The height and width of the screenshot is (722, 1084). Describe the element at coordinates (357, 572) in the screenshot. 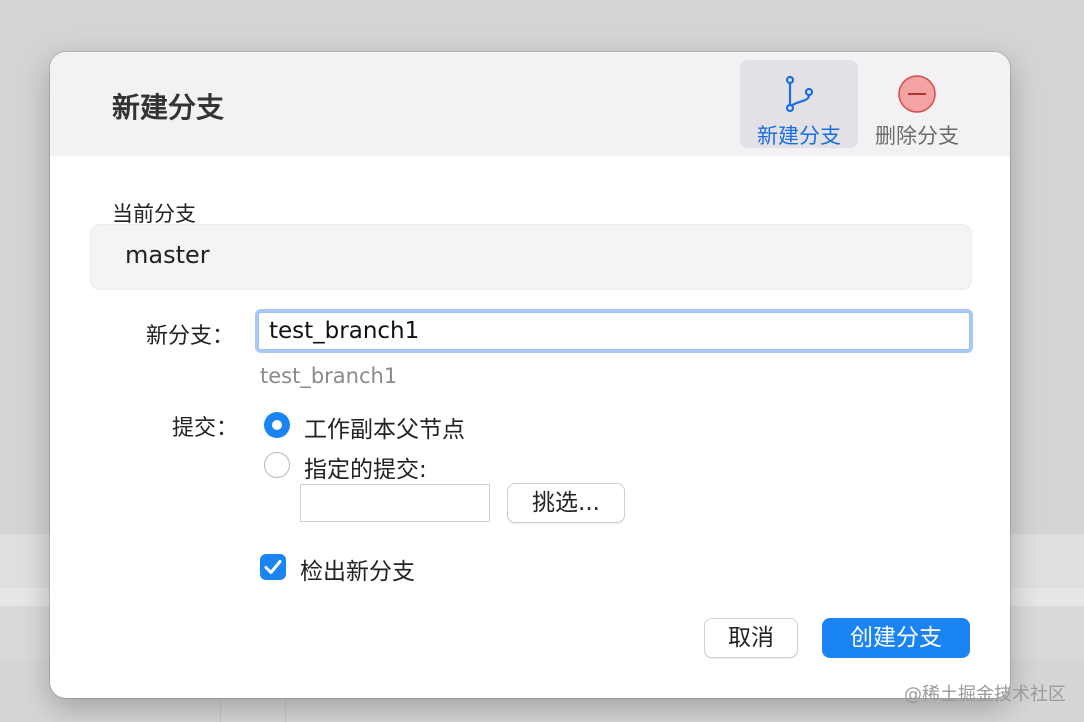

I see `checkout-new-branch-label: 检出新分支` at that location.